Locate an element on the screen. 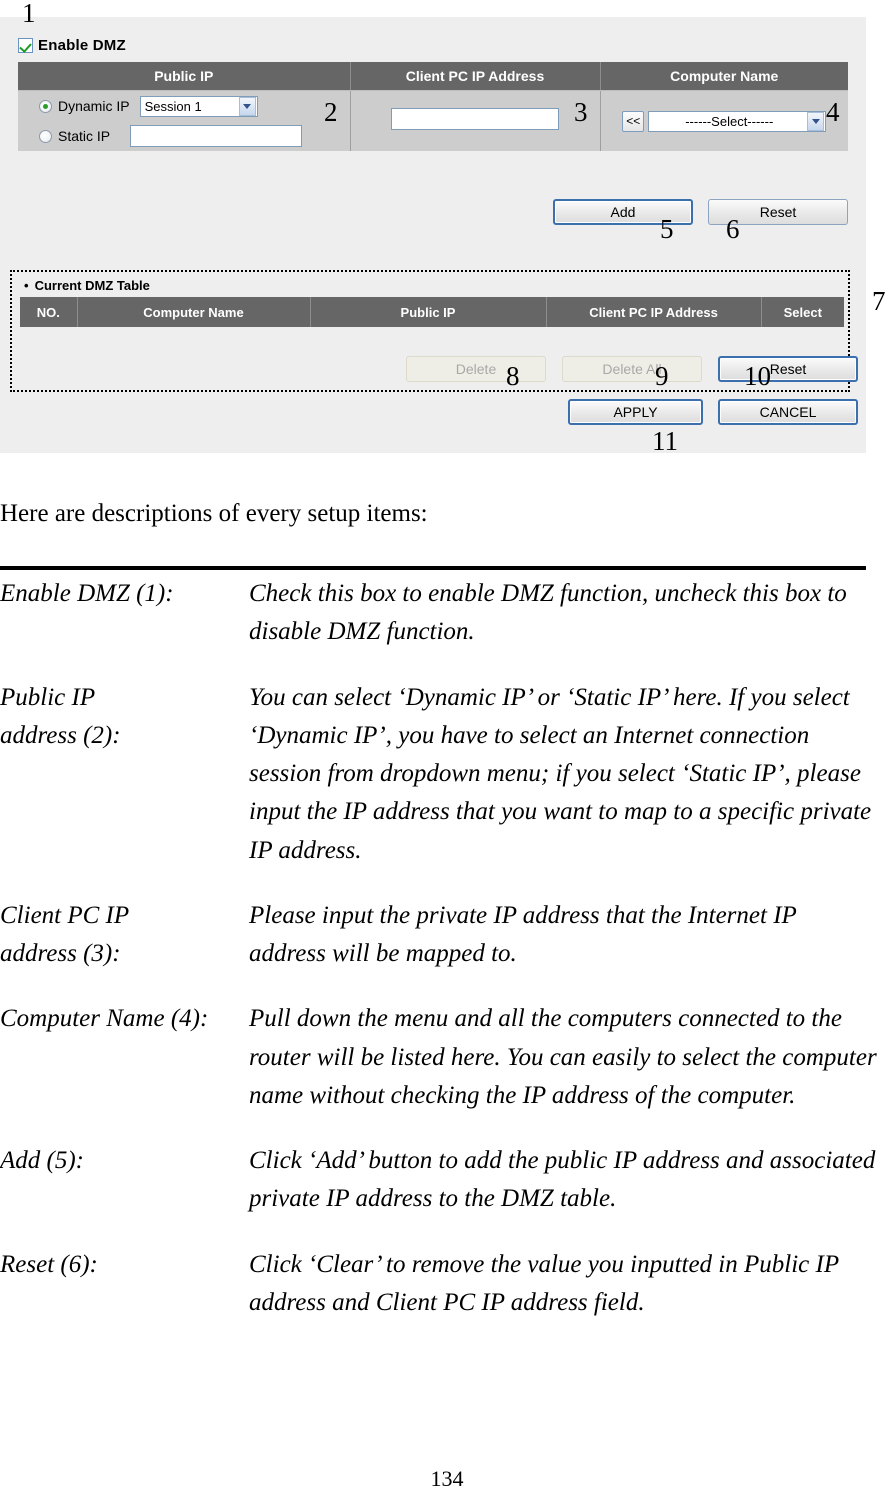 The width and height of the screenshot is (894, 1504). client-pc-ip-cell is located at coordinates (475, 120).